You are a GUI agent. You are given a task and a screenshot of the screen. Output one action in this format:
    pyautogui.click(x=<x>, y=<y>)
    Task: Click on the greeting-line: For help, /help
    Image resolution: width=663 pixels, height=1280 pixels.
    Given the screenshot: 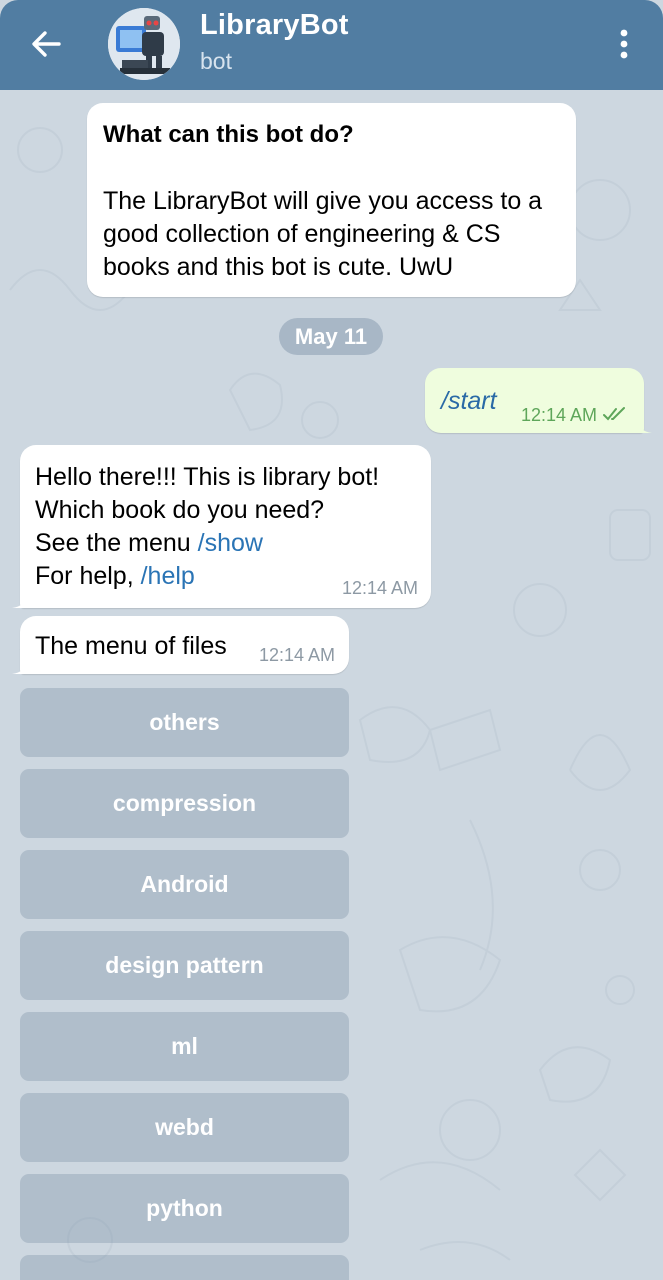 What is the action you would take?
    pyautogui.click(x=207, y=576)
    